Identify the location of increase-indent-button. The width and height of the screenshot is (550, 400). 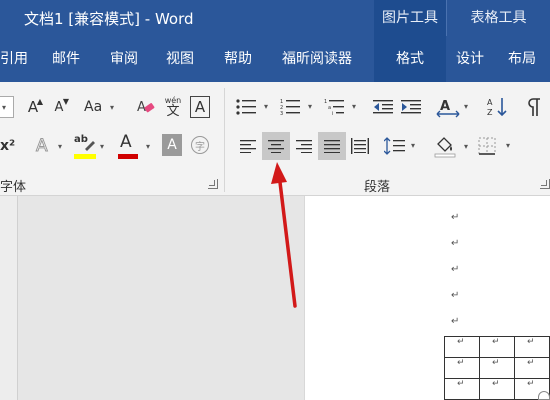
(411, 107).